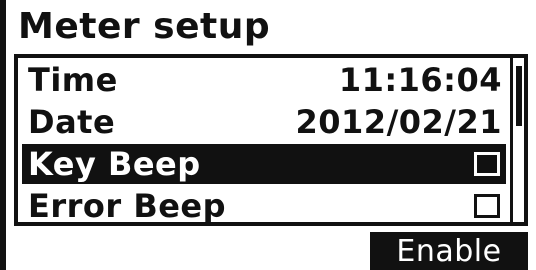  I want to click on menu-item-label: Key Beep, so click(114, 164).